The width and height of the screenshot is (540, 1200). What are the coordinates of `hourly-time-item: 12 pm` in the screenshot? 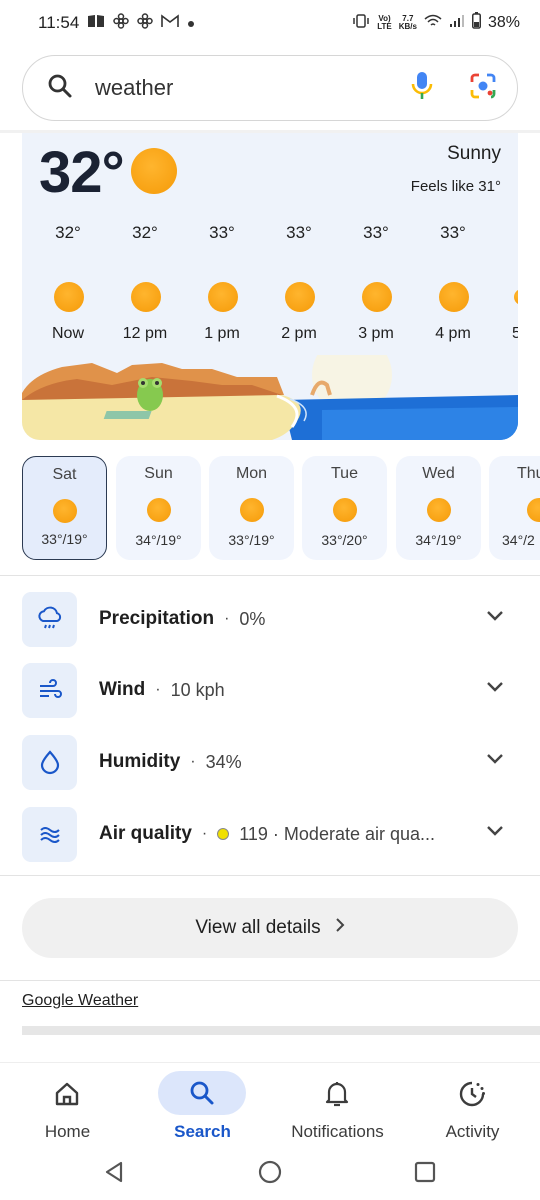 It's located at (145, 334).